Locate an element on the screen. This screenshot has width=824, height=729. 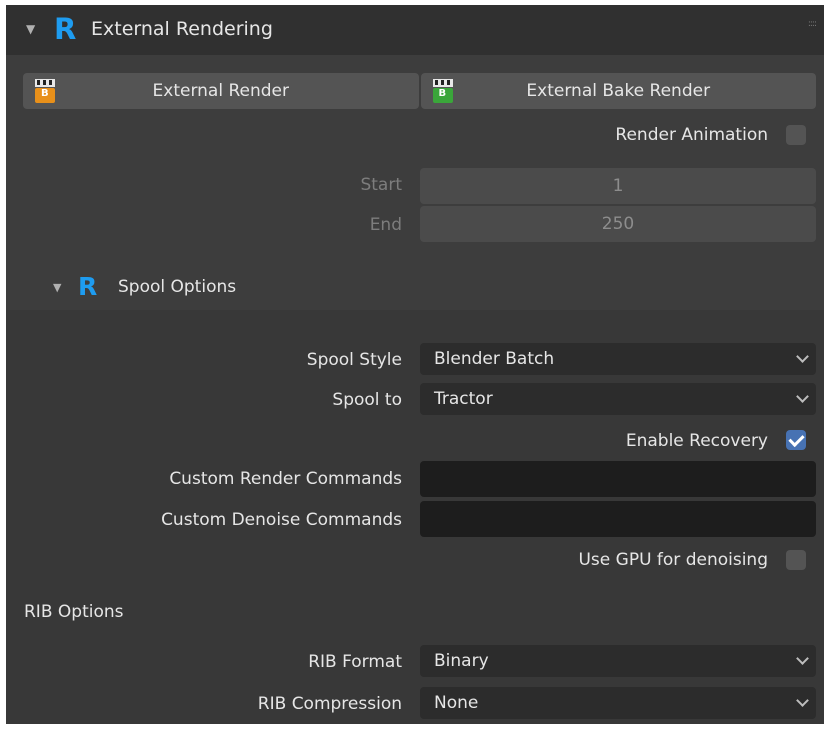
spool-style-label: Spool Style is located at coordinates (354, 360).